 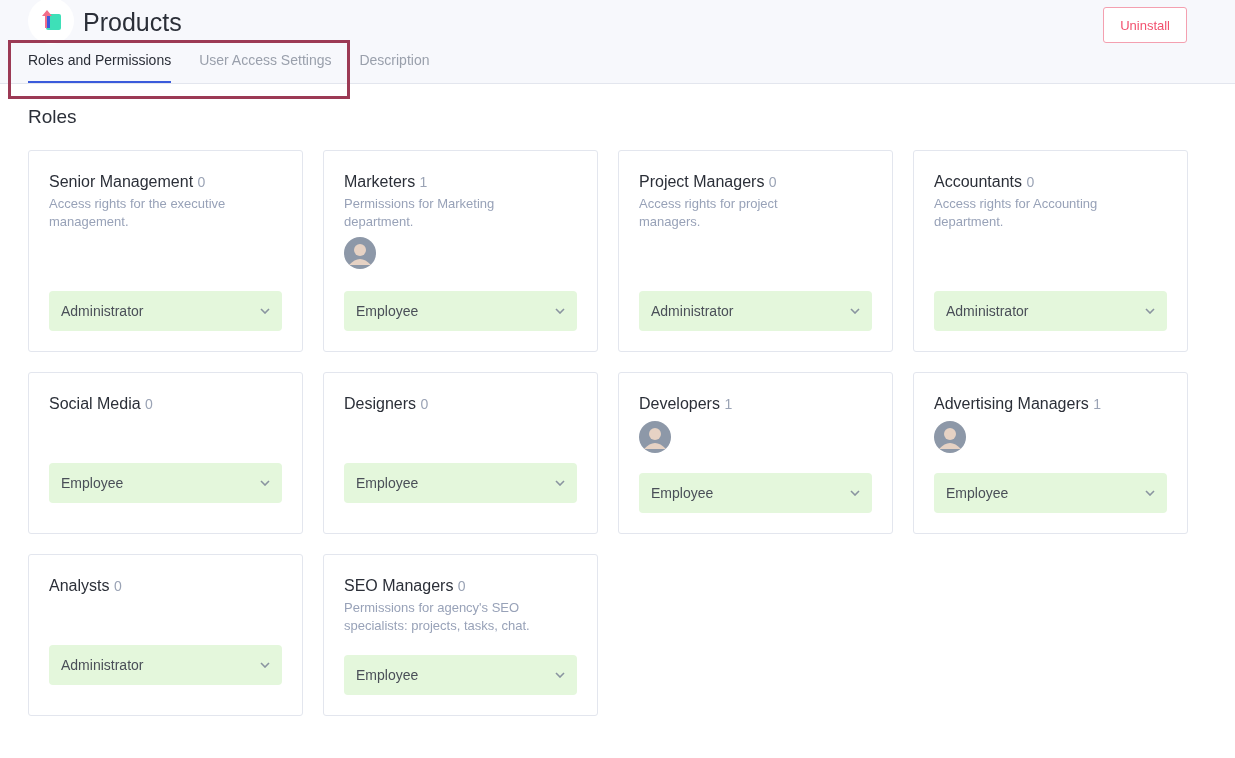 What do you see at coordinates (1018, 404) in the screenshot?
I see `role-title: Advertising Managers 1` at bounding box center [1018, 404].